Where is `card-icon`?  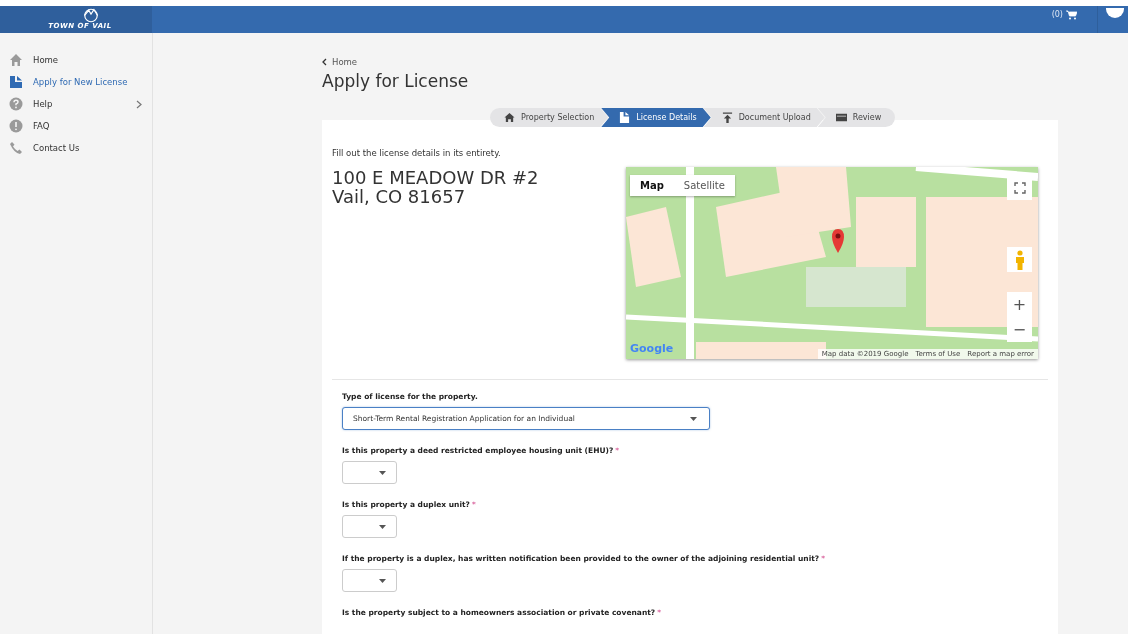
card-icon is located at coordinates (841, 117).